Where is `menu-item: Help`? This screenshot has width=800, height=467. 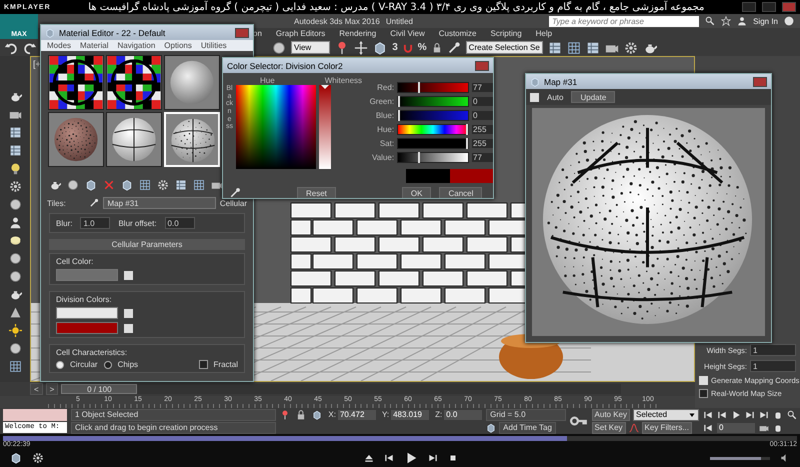
menu-item: Help is located at coordinates (544, 33).